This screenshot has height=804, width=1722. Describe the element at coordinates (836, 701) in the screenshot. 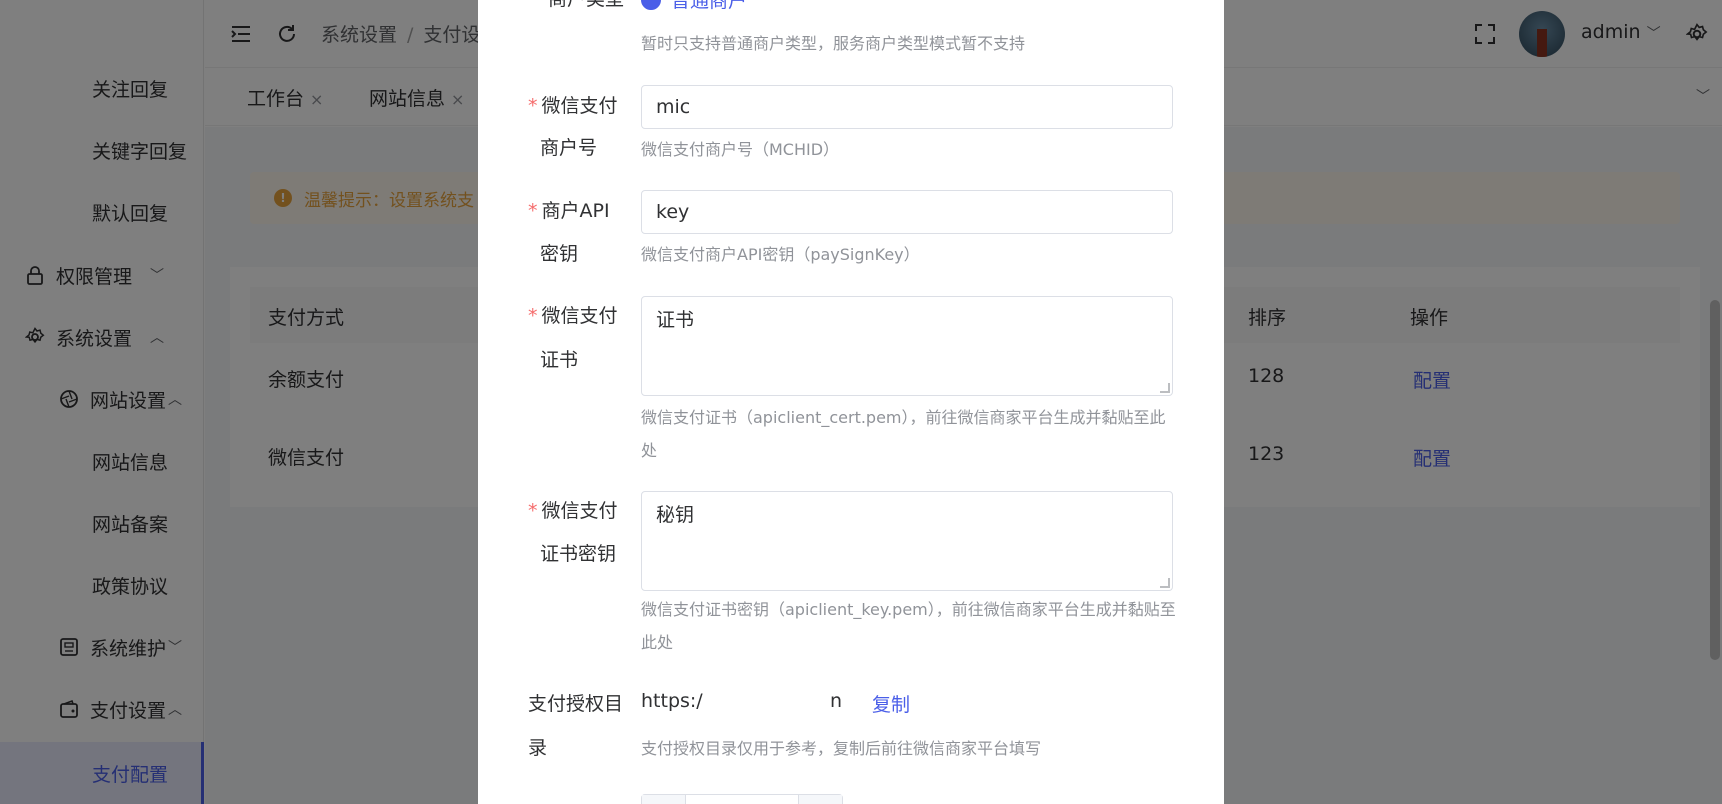

I see `auth-dir-url-end: n` at that location.